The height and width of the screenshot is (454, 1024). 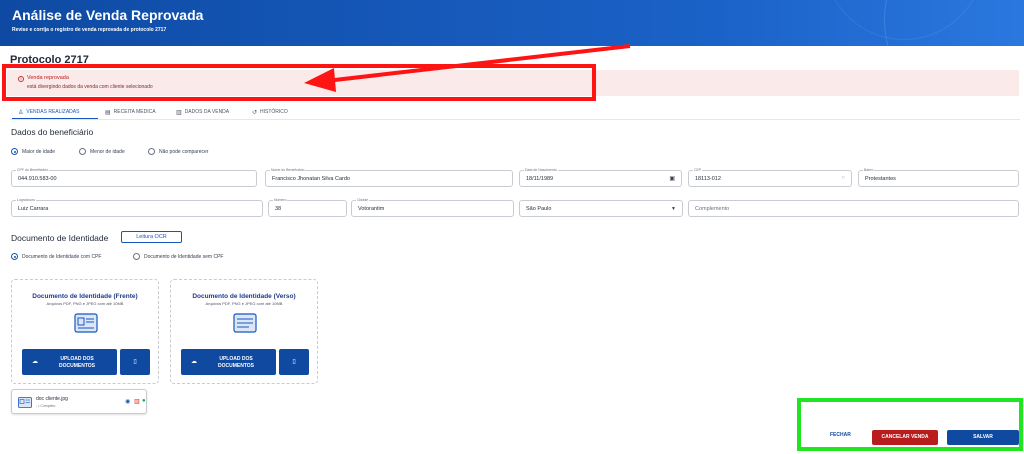 What do you see at coordinates (46, 406) in the screenshot?
I see `file-status: - • Completo` at bounding box center [46, 406].